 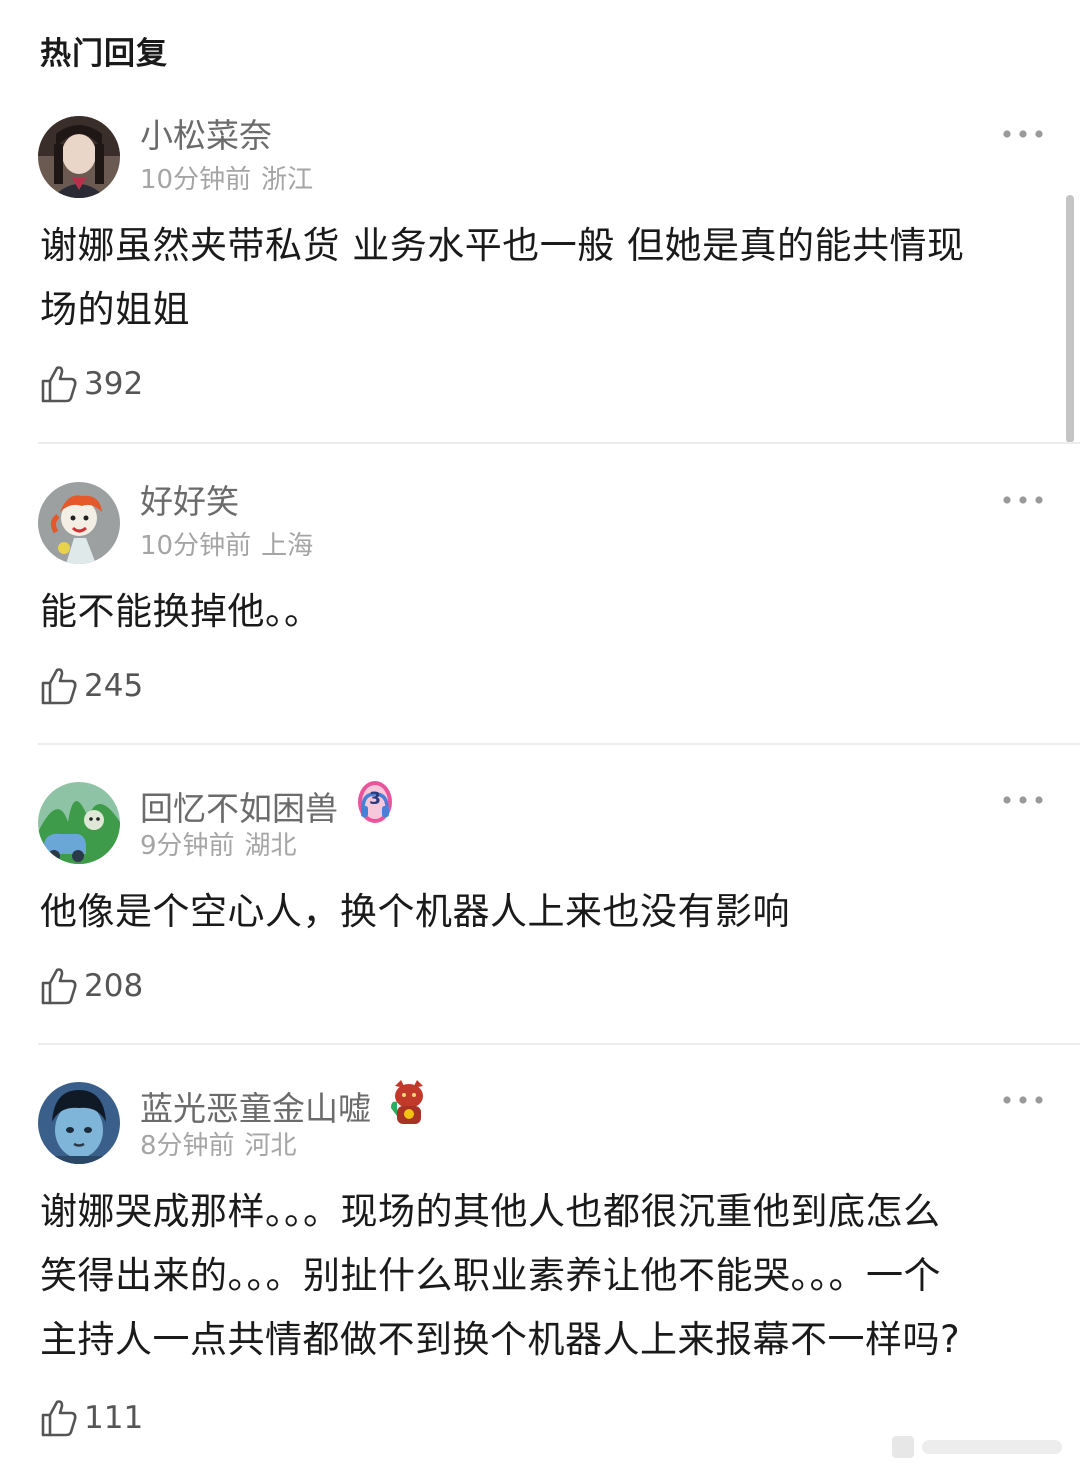 I want to click on like-button: 111, so click(x=91, y=1418).